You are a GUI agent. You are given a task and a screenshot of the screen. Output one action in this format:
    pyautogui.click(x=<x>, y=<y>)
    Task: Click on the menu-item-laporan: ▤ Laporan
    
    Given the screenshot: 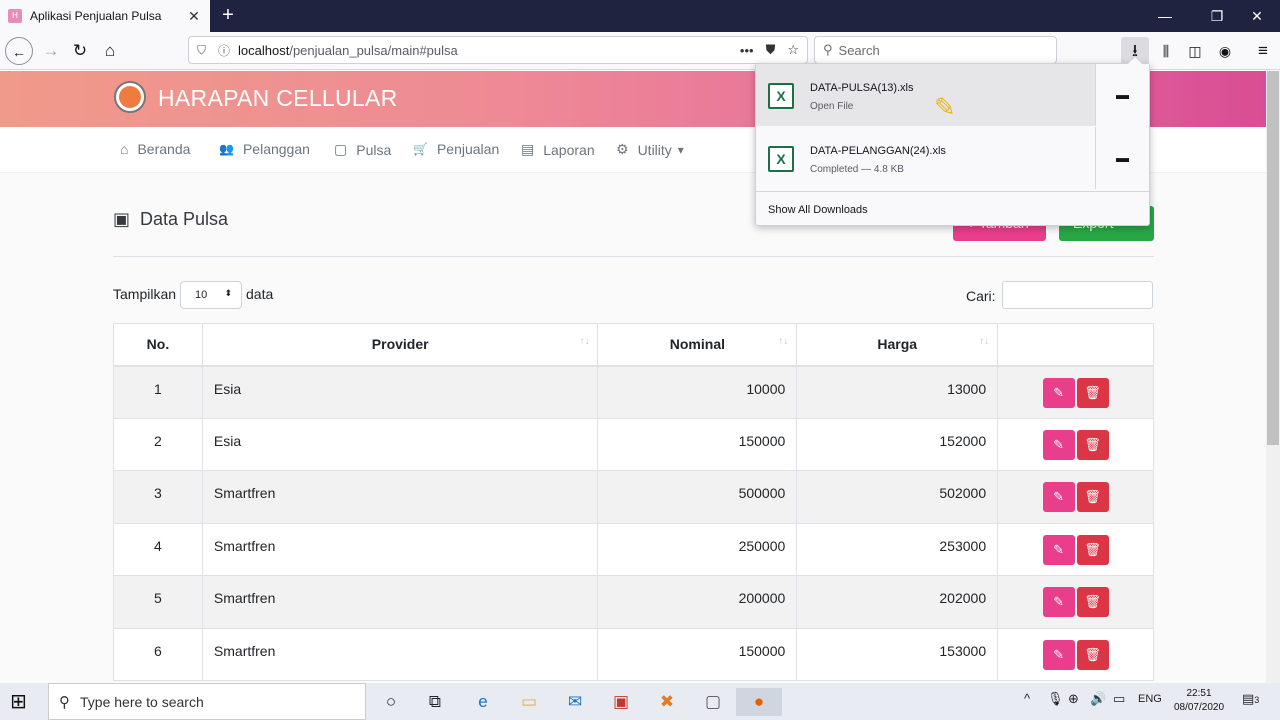 What is the action you would take?
    pyautogui.click(x=558, y=149)
    